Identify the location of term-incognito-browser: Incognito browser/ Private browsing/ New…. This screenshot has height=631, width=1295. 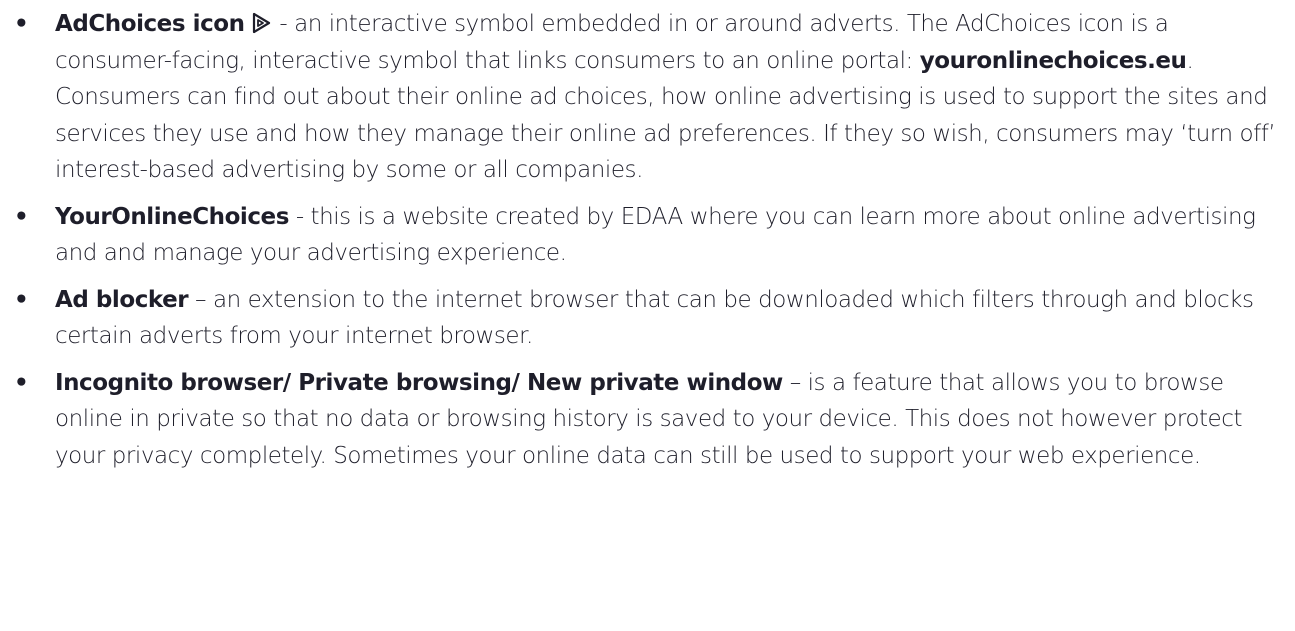
(419, 382).